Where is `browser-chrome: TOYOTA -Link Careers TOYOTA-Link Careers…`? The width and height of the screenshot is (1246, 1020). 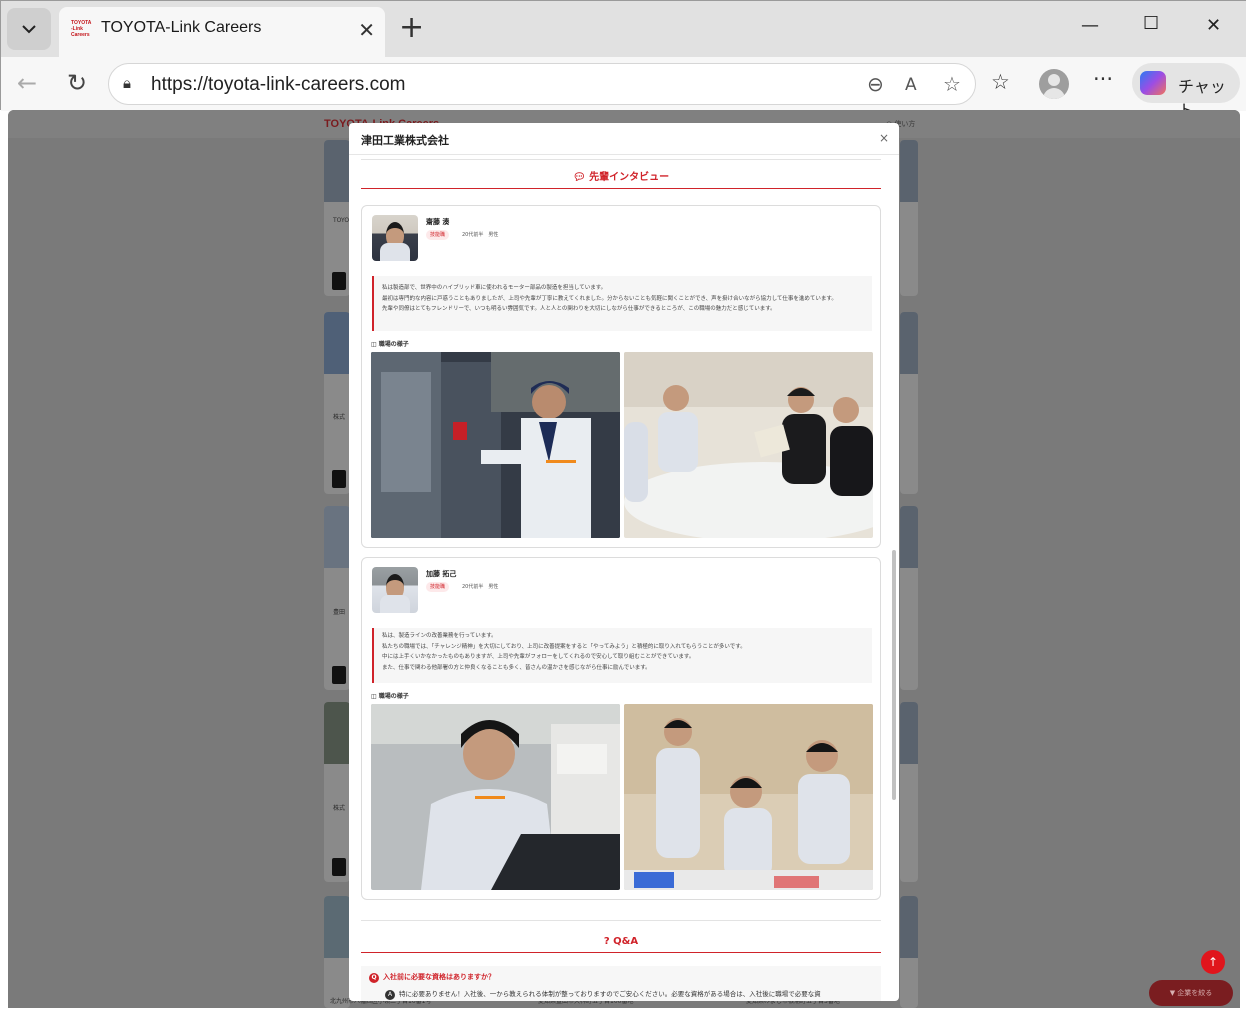 browser-chrome: TOYOTA -Link Careers TOYOTA-Link Careers… is located at coordinates (623, 60).